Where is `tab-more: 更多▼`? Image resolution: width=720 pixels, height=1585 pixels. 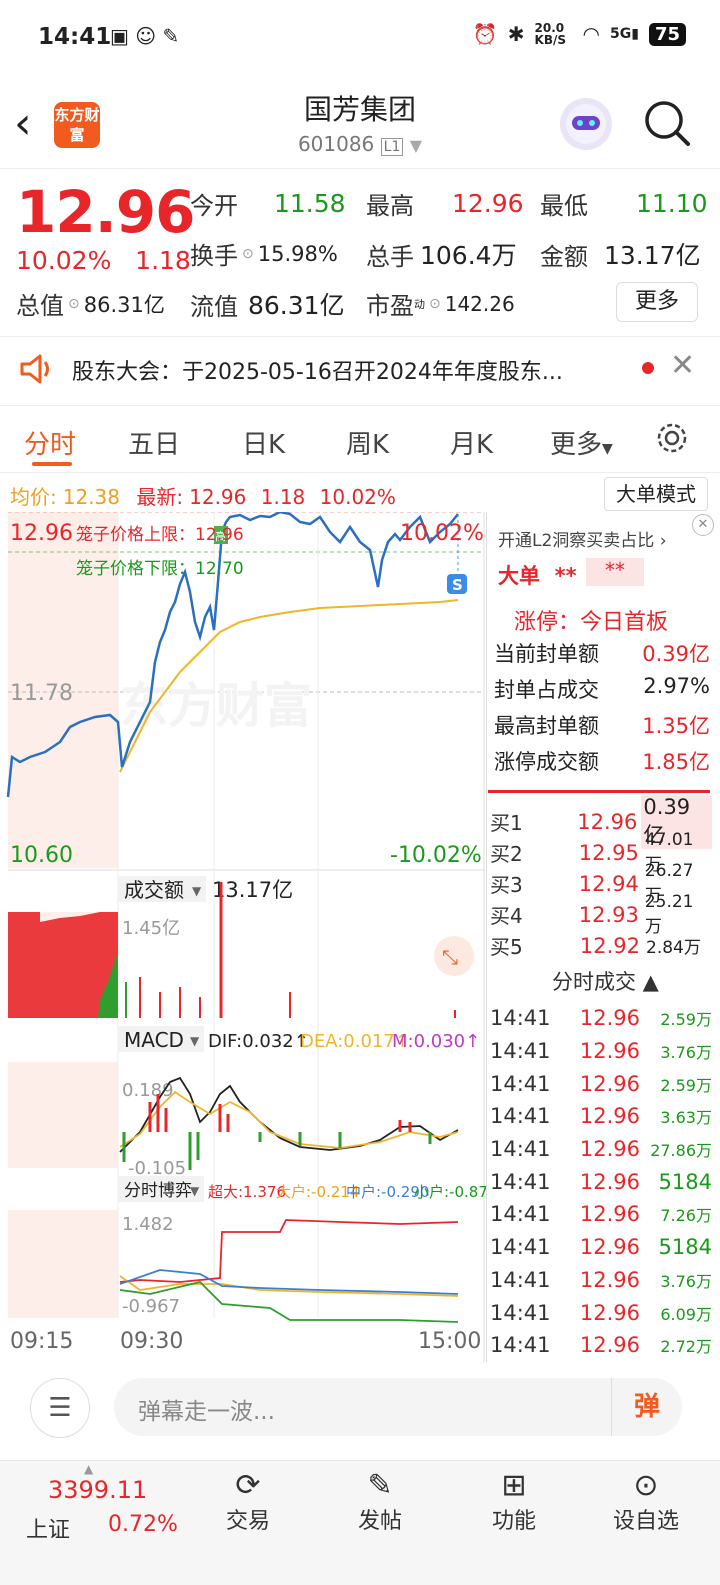 tab-more: 更多▼ is located at coordinates (581, 442).